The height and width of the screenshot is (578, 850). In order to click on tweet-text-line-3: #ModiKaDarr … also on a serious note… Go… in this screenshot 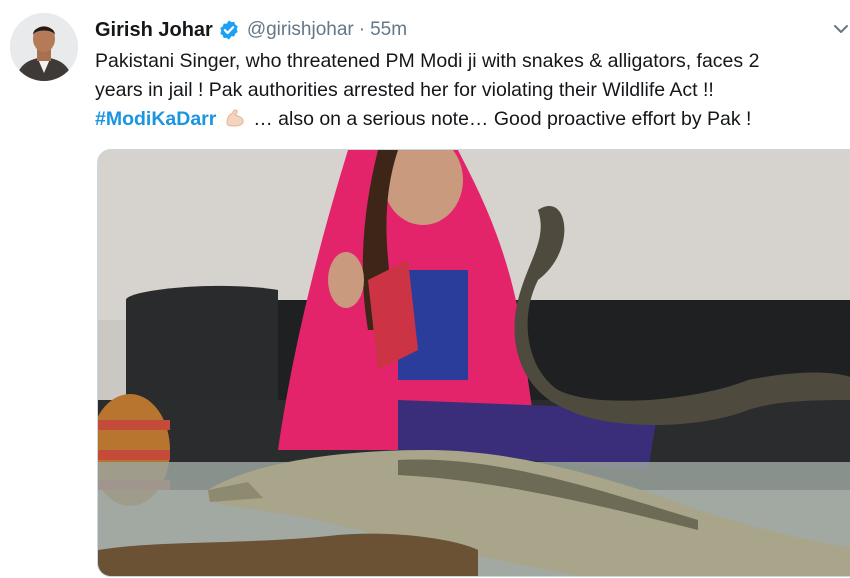, I will do `click(472, 119)`.